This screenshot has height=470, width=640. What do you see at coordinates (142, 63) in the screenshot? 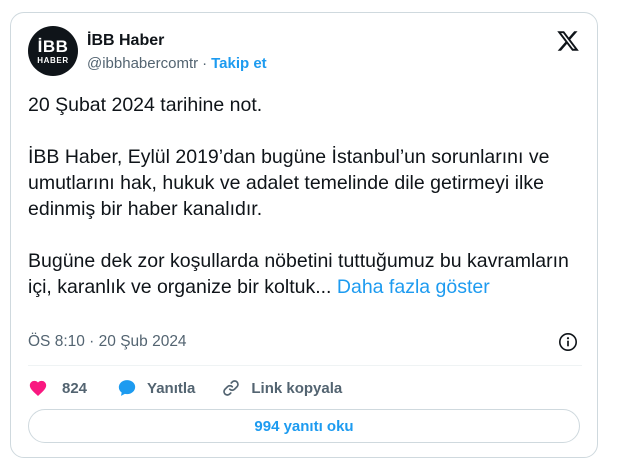
I see `author-handle: @ibbhabercomtr` at bounding box center [142, 63].